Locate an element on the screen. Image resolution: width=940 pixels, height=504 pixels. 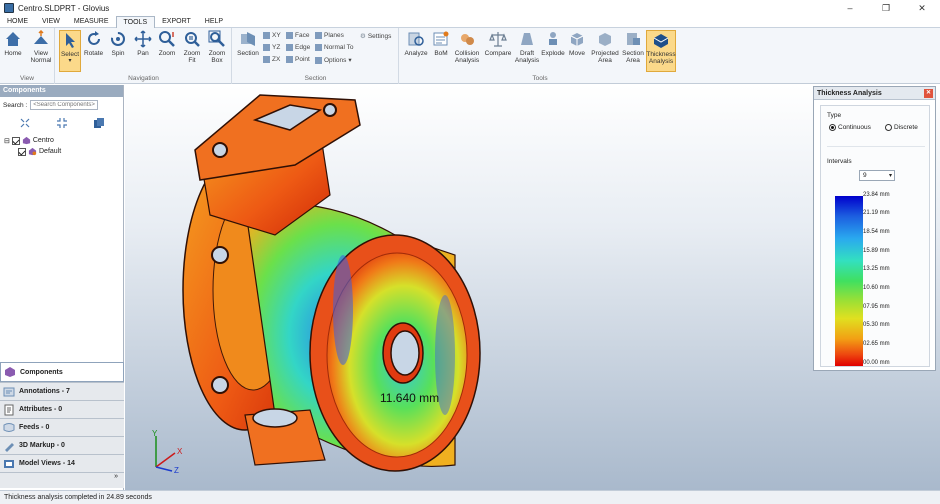
search-input is located at coordinates (64, 105).